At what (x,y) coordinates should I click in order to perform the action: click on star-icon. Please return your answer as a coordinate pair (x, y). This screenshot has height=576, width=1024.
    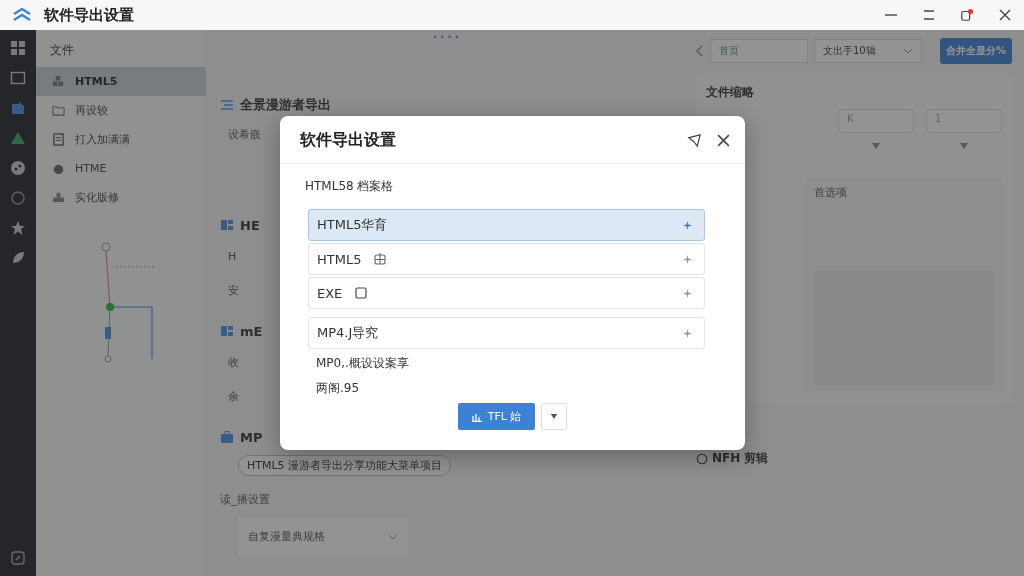
    Looking at the image, I should click on (18, 228).